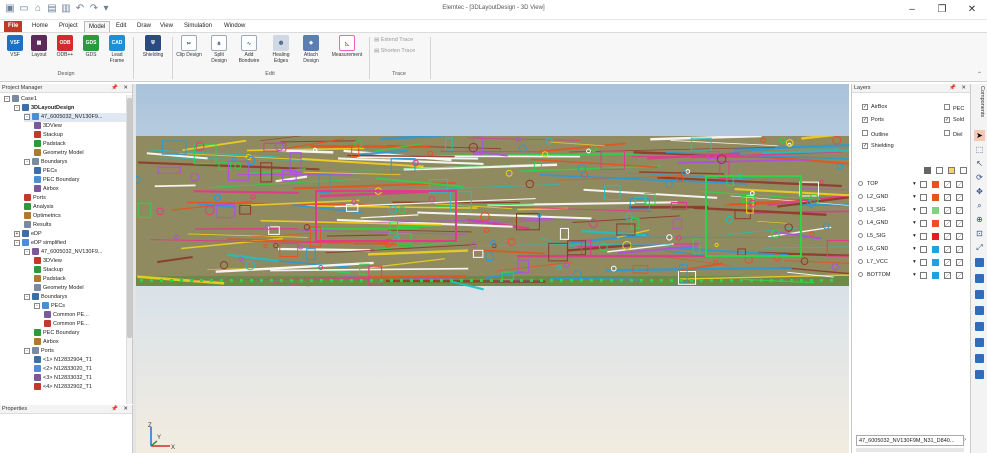  Describe the element at coordinates (13, 26) in the screenshot. I see `menu-file: File` at that location.